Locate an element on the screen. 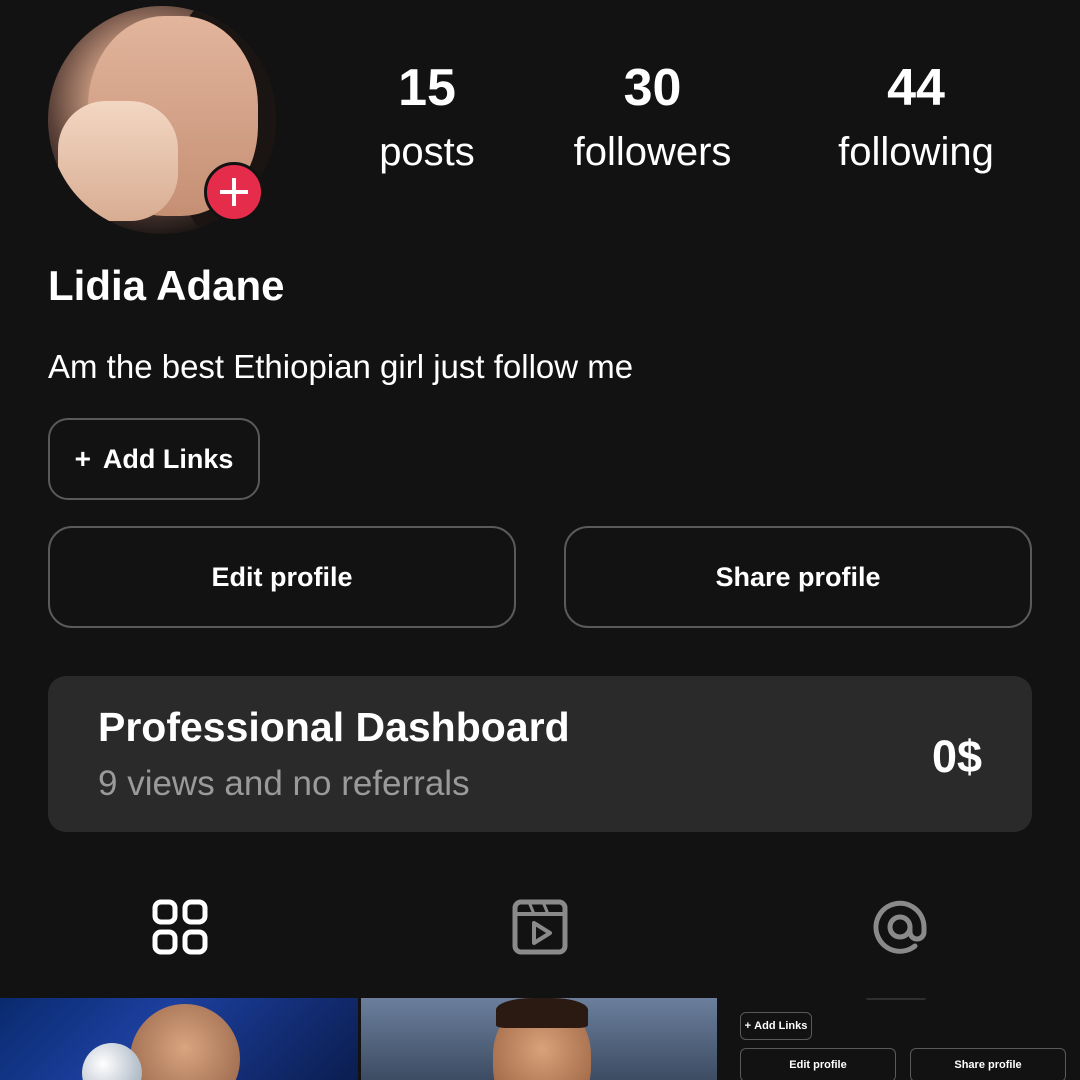  plus-icon is located at coordinates (234, 192).